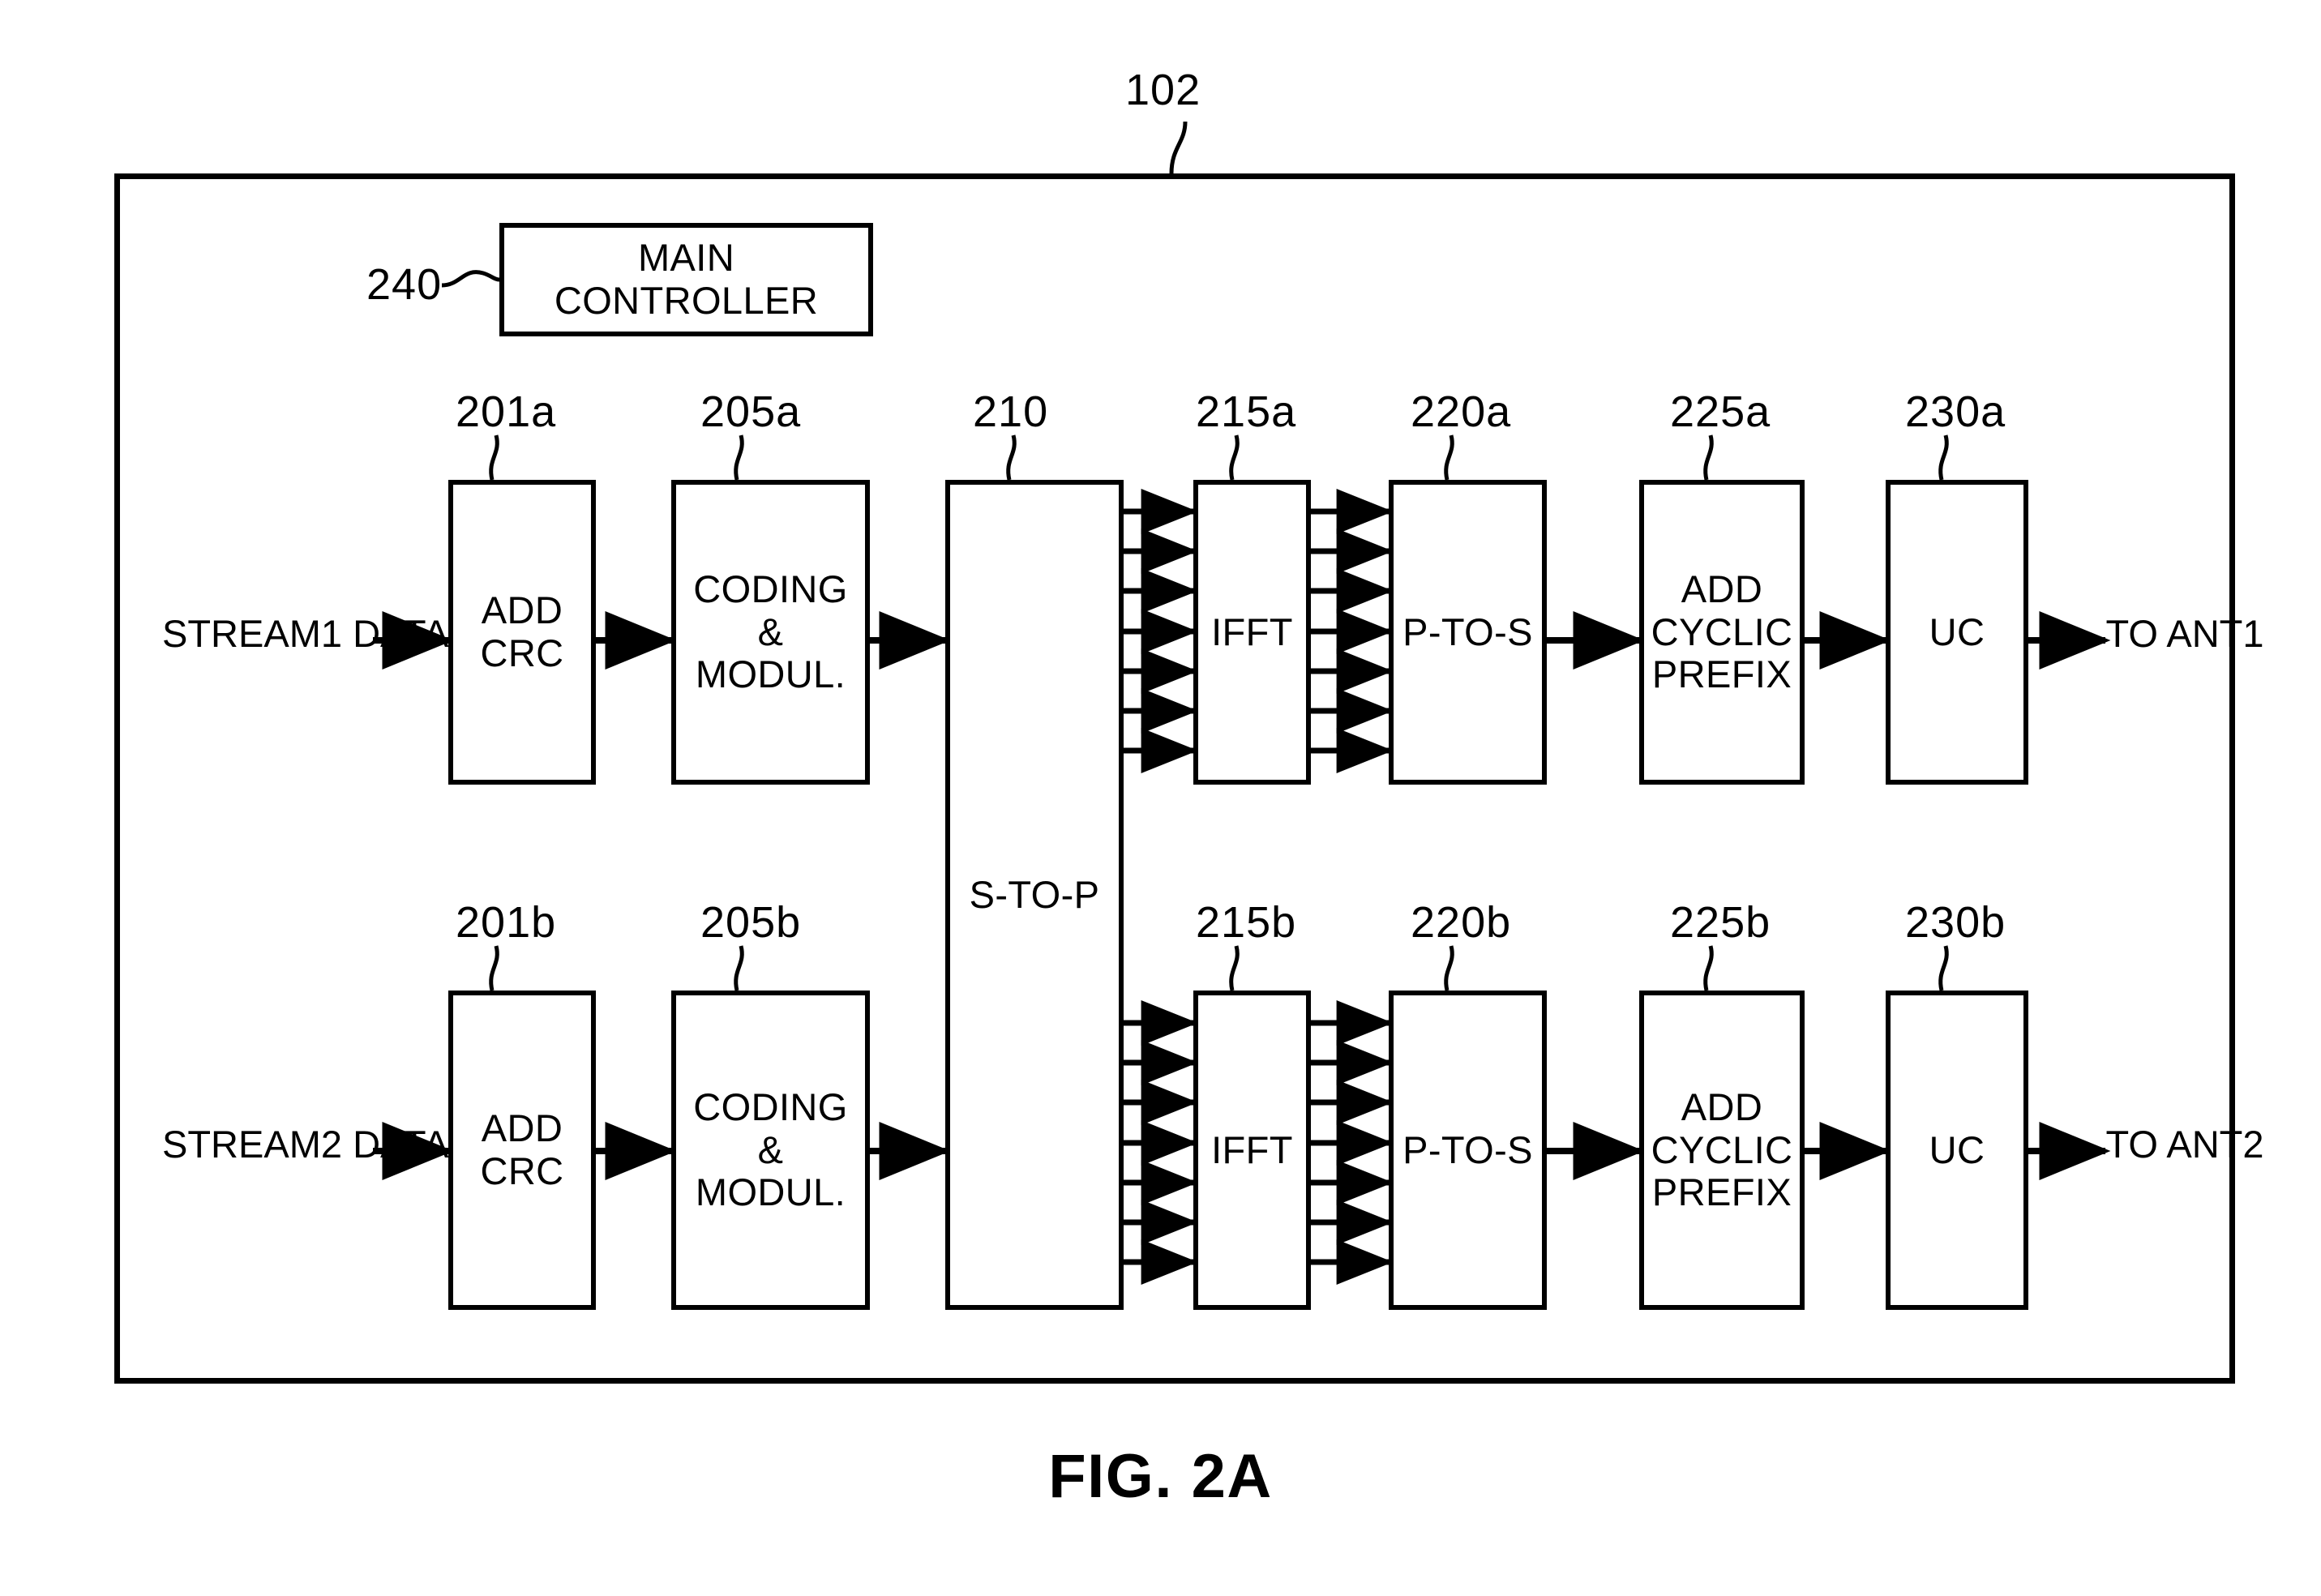  What do you see at coordinates (1160, 1476) in the screenshot?
I see `figure-caption: FIG. 2A` at bounding box center [1160, 1476].